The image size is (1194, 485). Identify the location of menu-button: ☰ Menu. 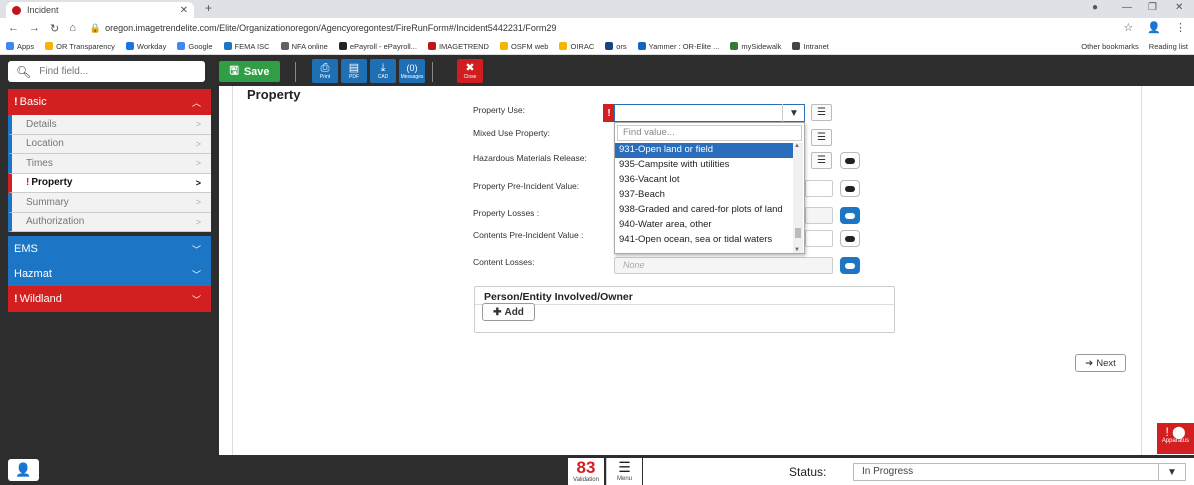
(624, 471).